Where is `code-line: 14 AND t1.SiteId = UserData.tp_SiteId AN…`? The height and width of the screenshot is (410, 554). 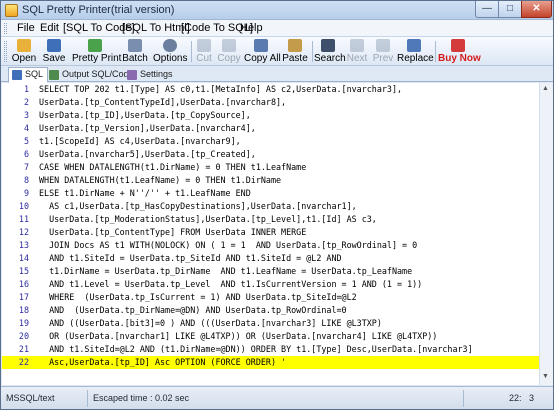 code-line: 14 AND t1.SiteId = UserData.tp_SiteId AN… is located at coordinates (270, 258).